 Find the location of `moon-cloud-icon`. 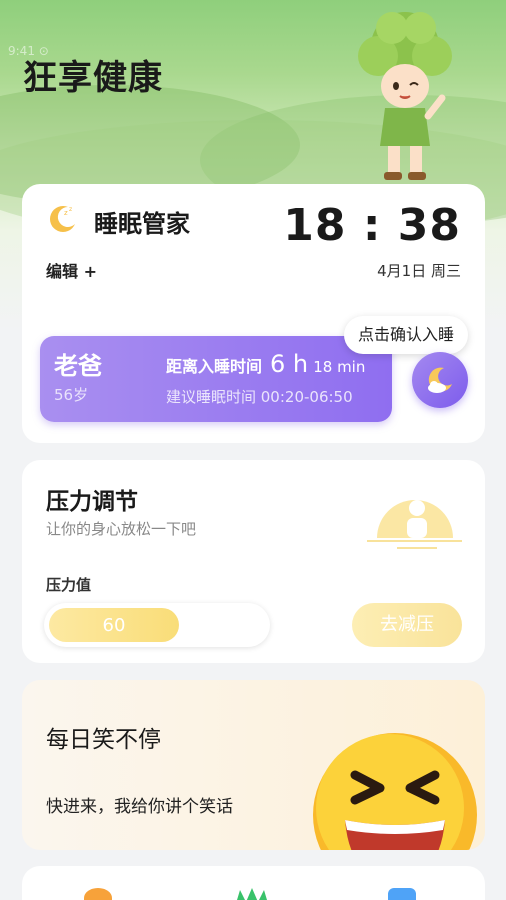

moon-cloud-icon is located at coordinates (440, 380).